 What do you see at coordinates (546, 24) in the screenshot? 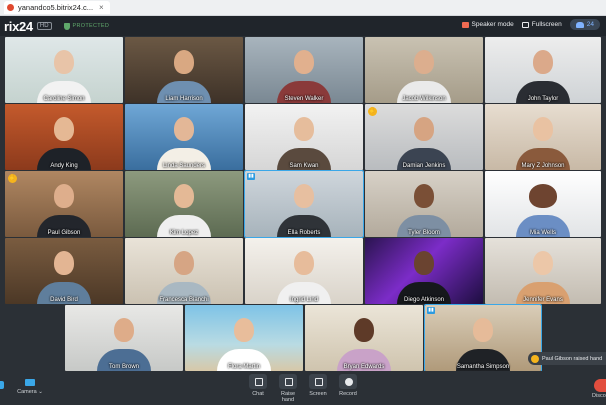
I see `fullscreen-label: Fullscreen` at bounding box center [546, 24].